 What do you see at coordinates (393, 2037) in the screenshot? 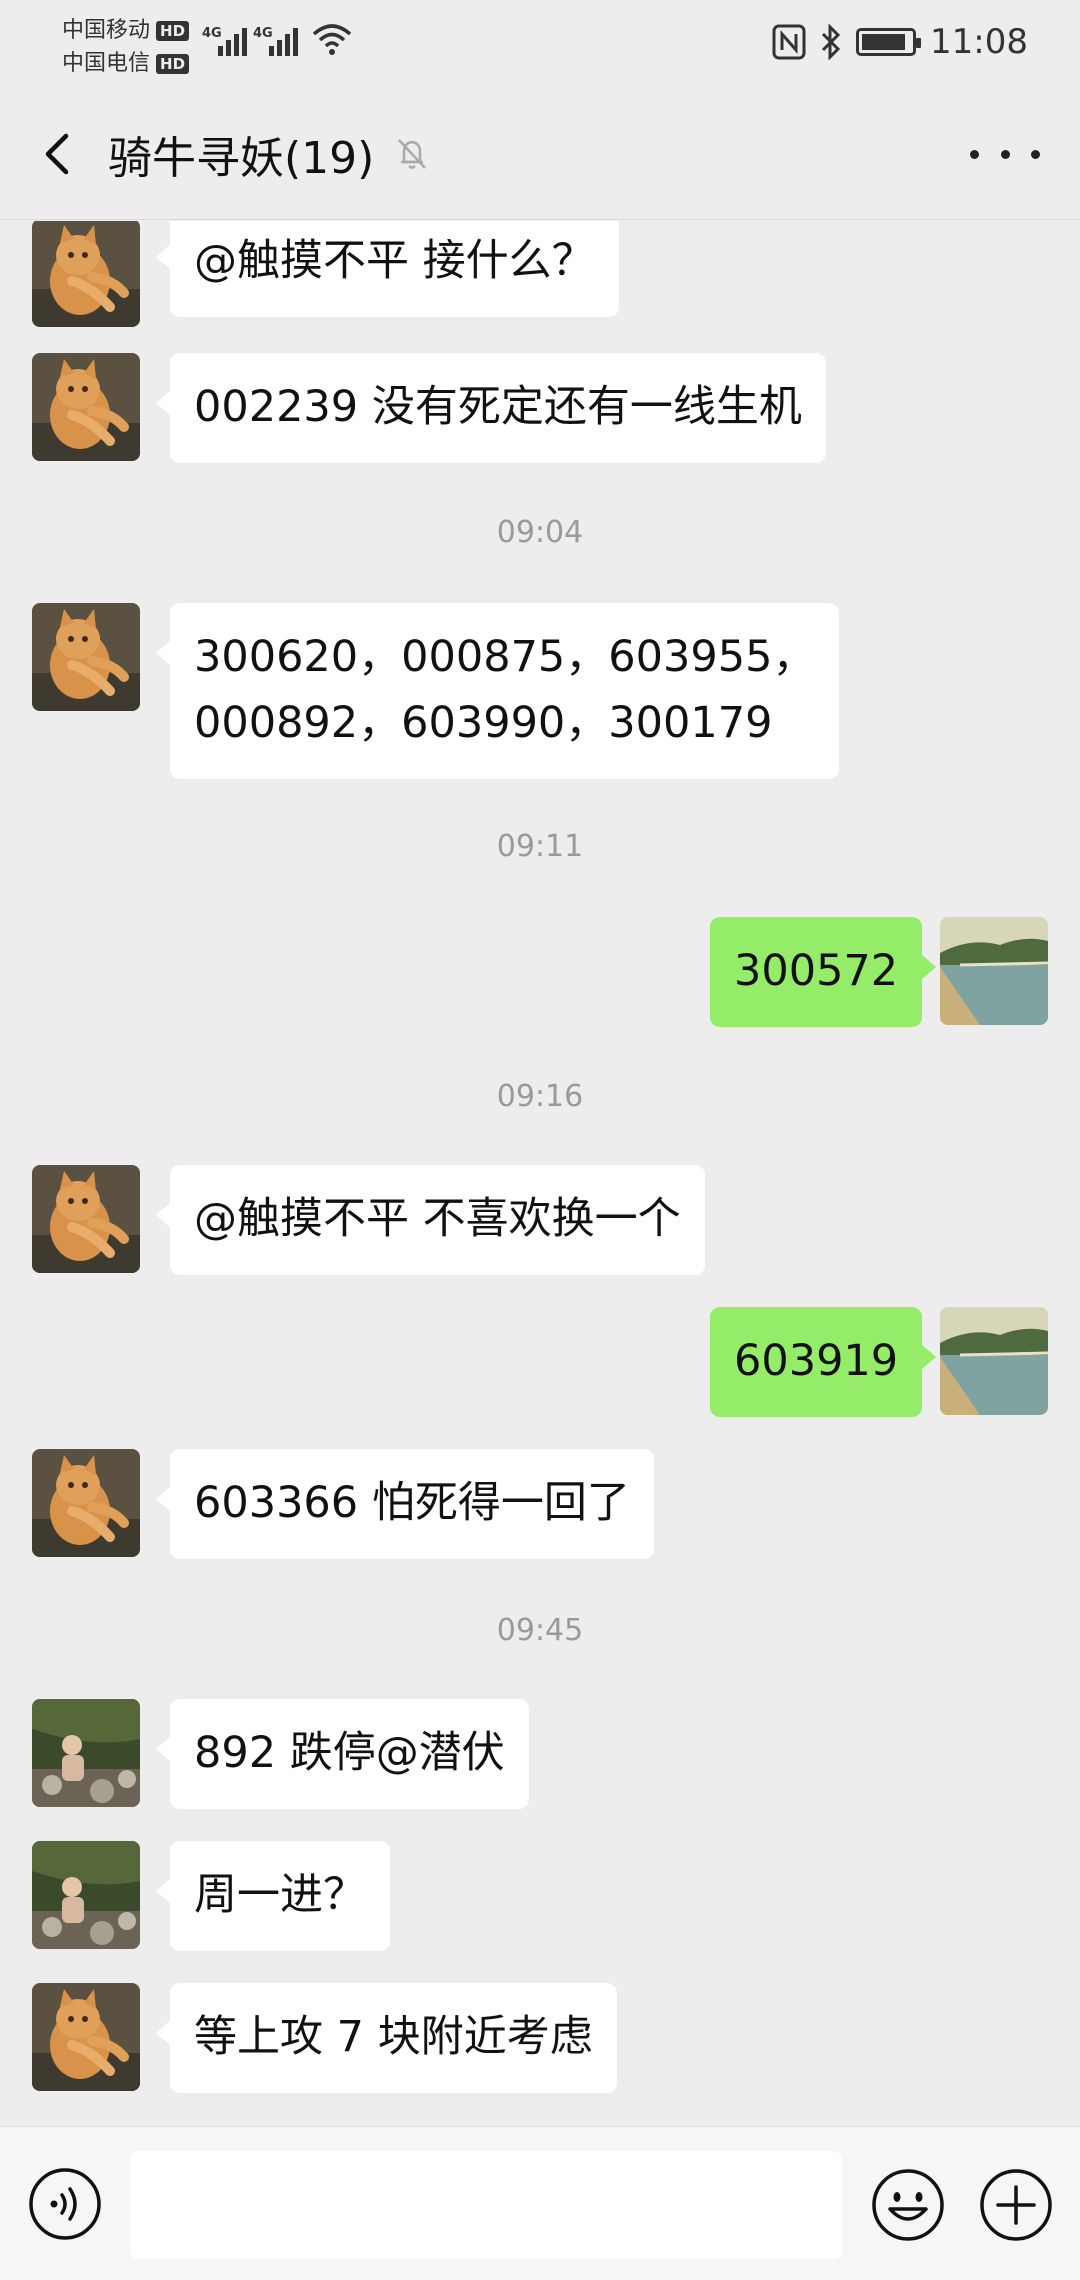
I see `message-text: 等上攻 7 块附近考虑` at bounding box center [393, 2037].